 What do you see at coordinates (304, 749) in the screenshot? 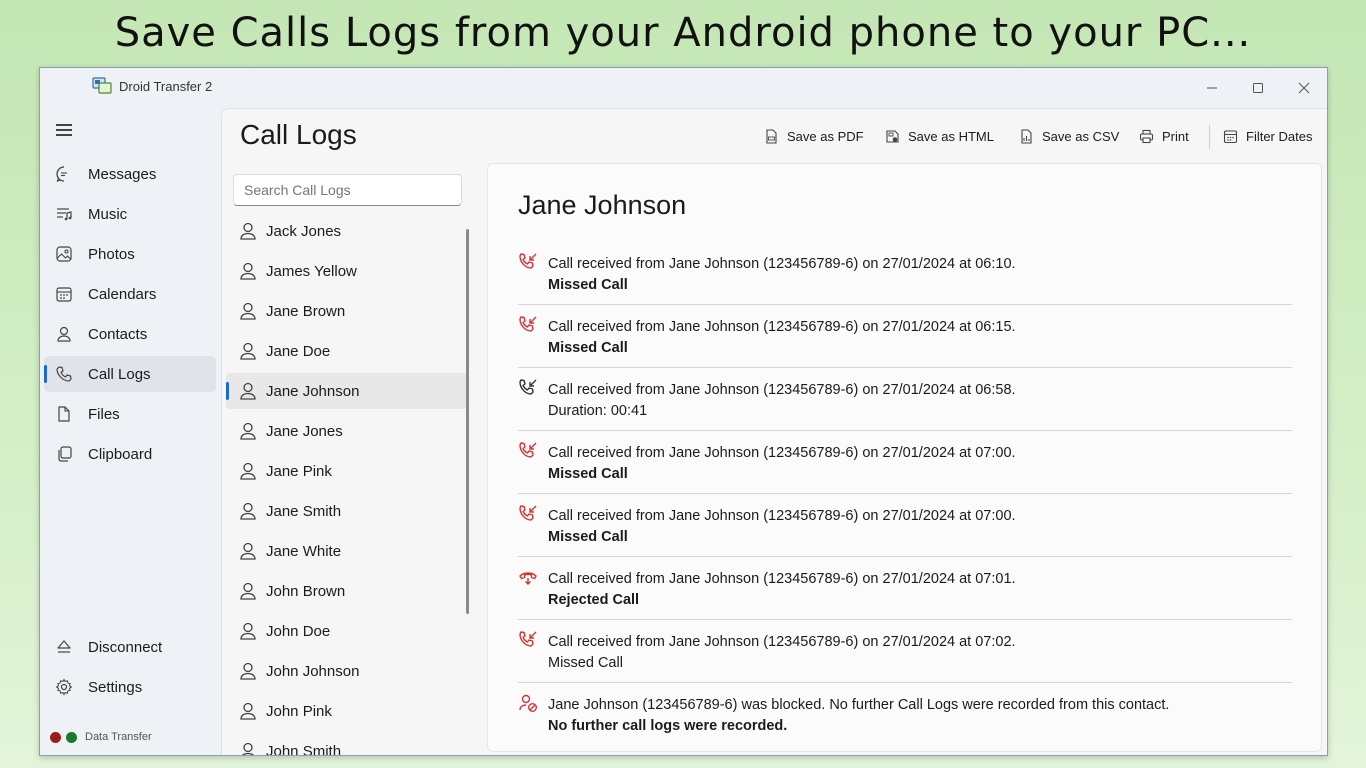
I see `contact-name: John Smith` at bounding box center [304, 749].